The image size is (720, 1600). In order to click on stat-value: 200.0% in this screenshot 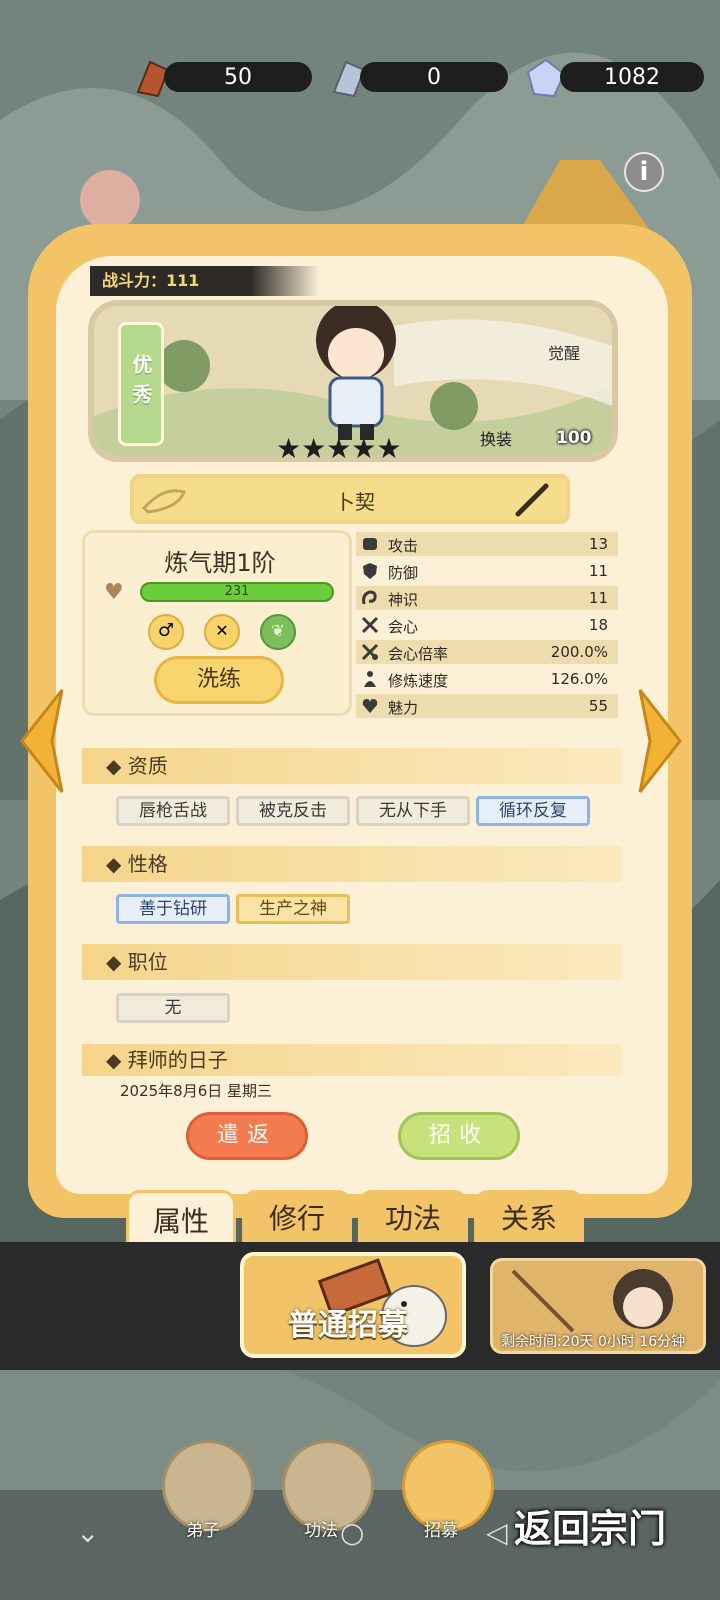, I will do `click(579, 652)`.